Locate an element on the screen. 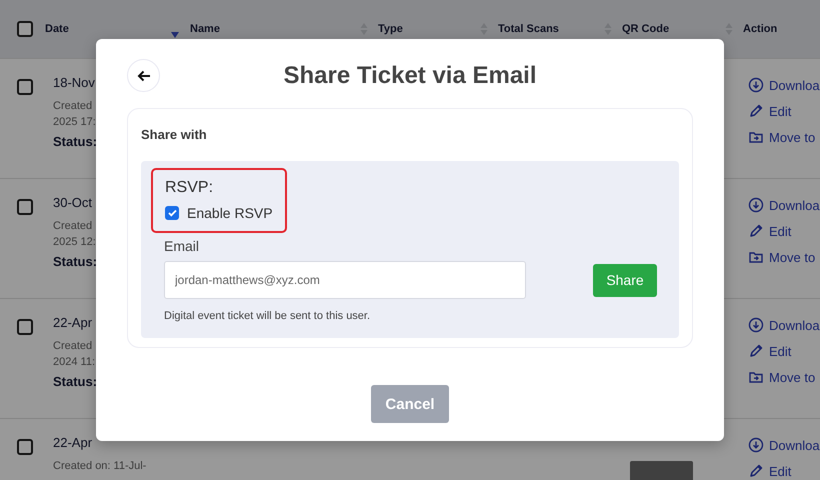 Image resolution: width=820 pixels, height=480 pixels. share-button: Share is located at coordinates (625, 280).